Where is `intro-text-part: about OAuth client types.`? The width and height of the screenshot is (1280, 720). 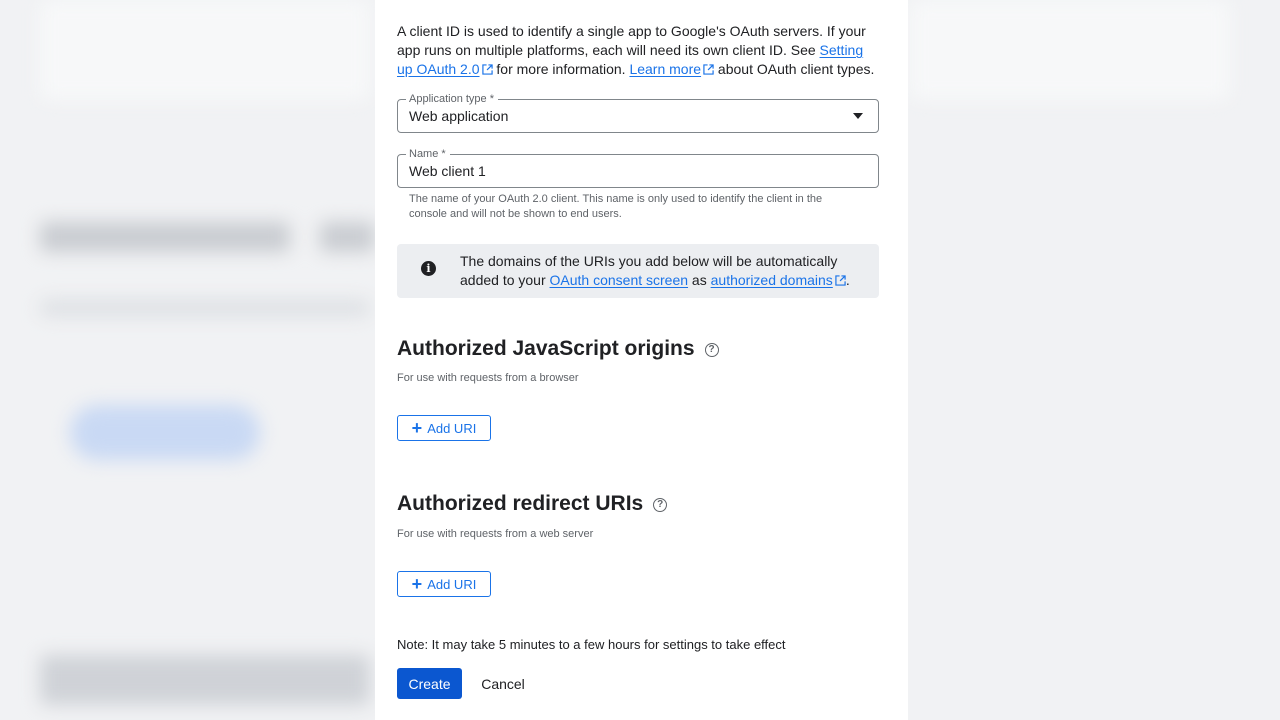
intro-text-part: about OAuth client types. is located at coordinates (794, 69).